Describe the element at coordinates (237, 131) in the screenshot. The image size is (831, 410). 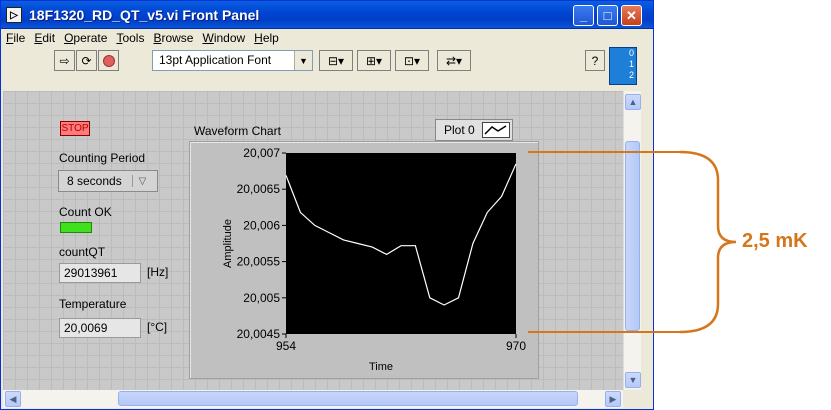
I see `chart-title: Waveform Chart` at that location.